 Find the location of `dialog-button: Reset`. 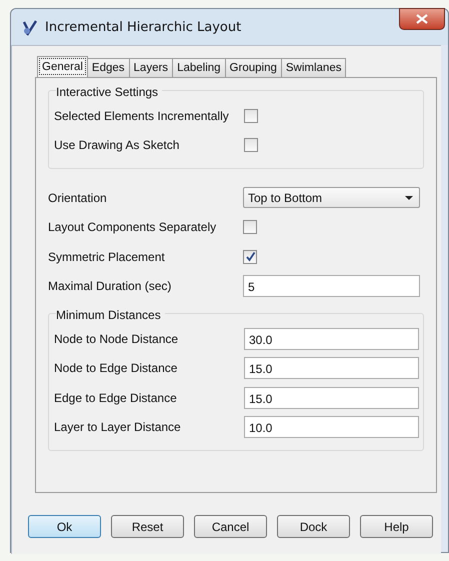

dialog-button: Reset is located at coordinates (147, 526).